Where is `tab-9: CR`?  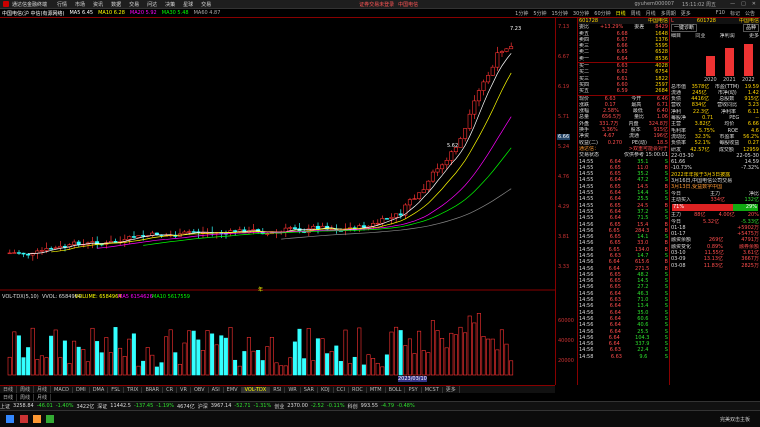 tab-9: CR is located at coordinates (170, 389).